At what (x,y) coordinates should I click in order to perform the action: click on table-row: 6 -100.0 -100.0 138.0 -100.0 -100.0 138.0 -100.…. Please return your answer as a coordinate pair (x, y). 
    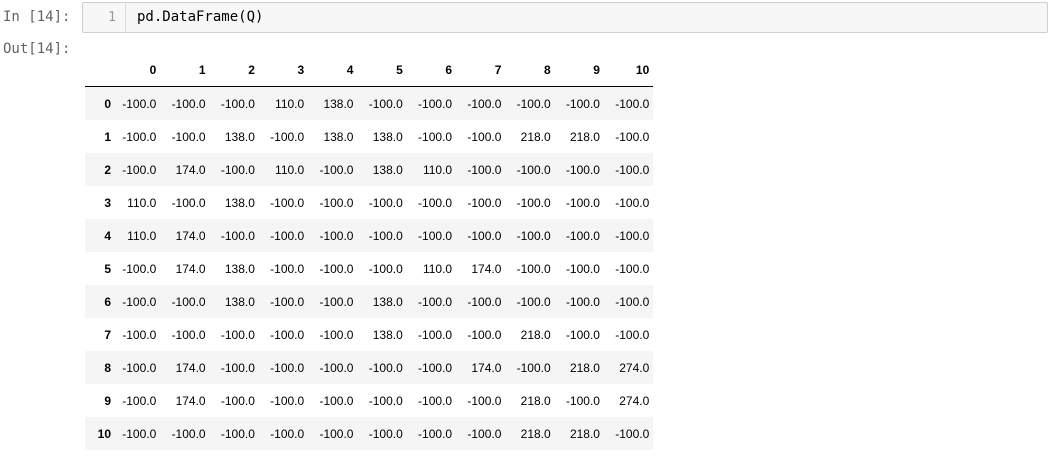
    Looking at the image, I should click on (369, 301).